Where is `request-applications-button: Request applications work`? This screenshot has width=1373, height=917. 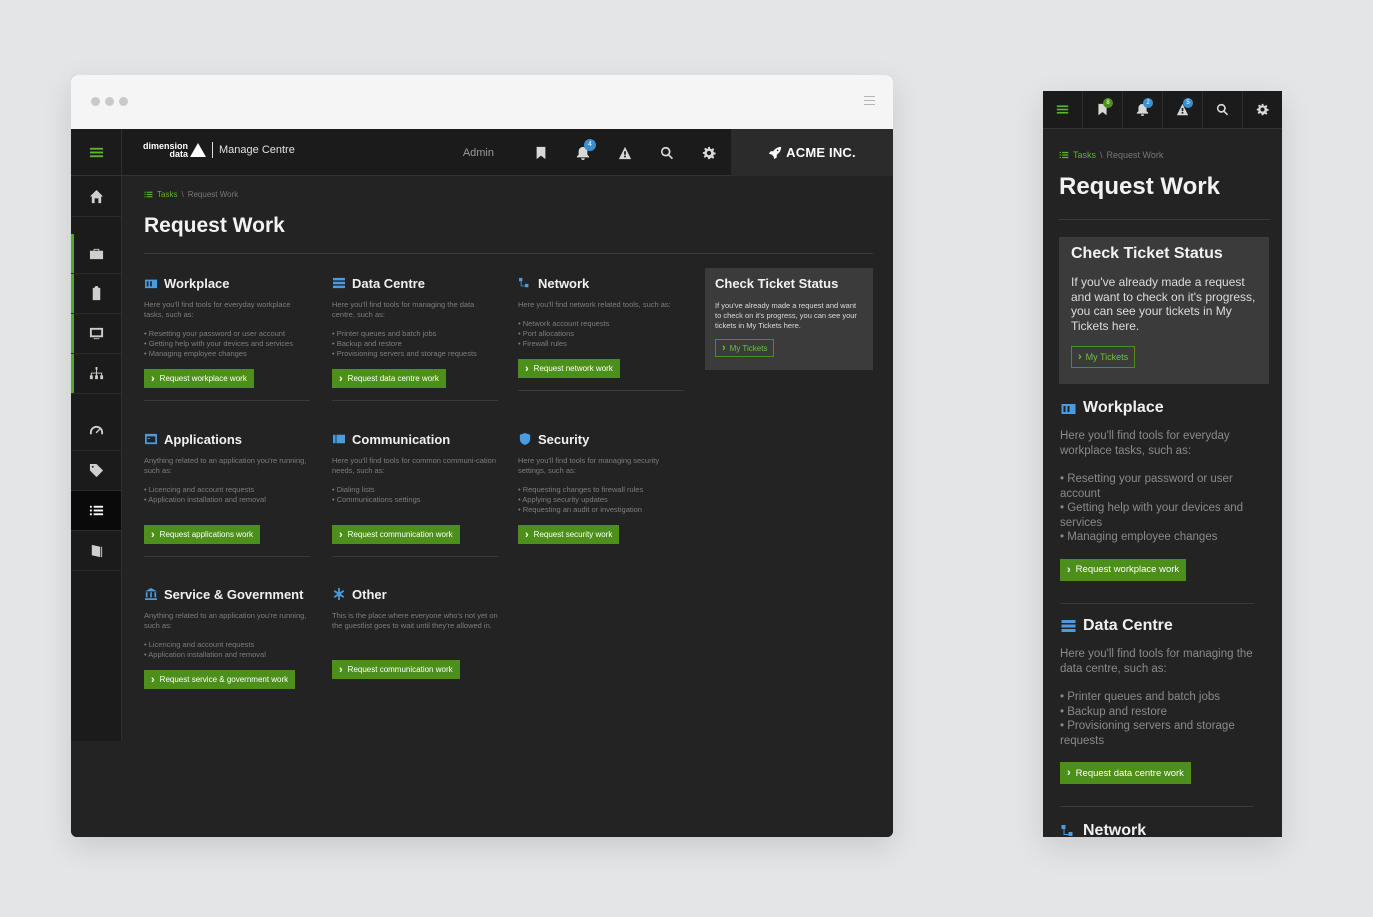 request-applications-button: Request applications work is located at coordinates (202, 534).